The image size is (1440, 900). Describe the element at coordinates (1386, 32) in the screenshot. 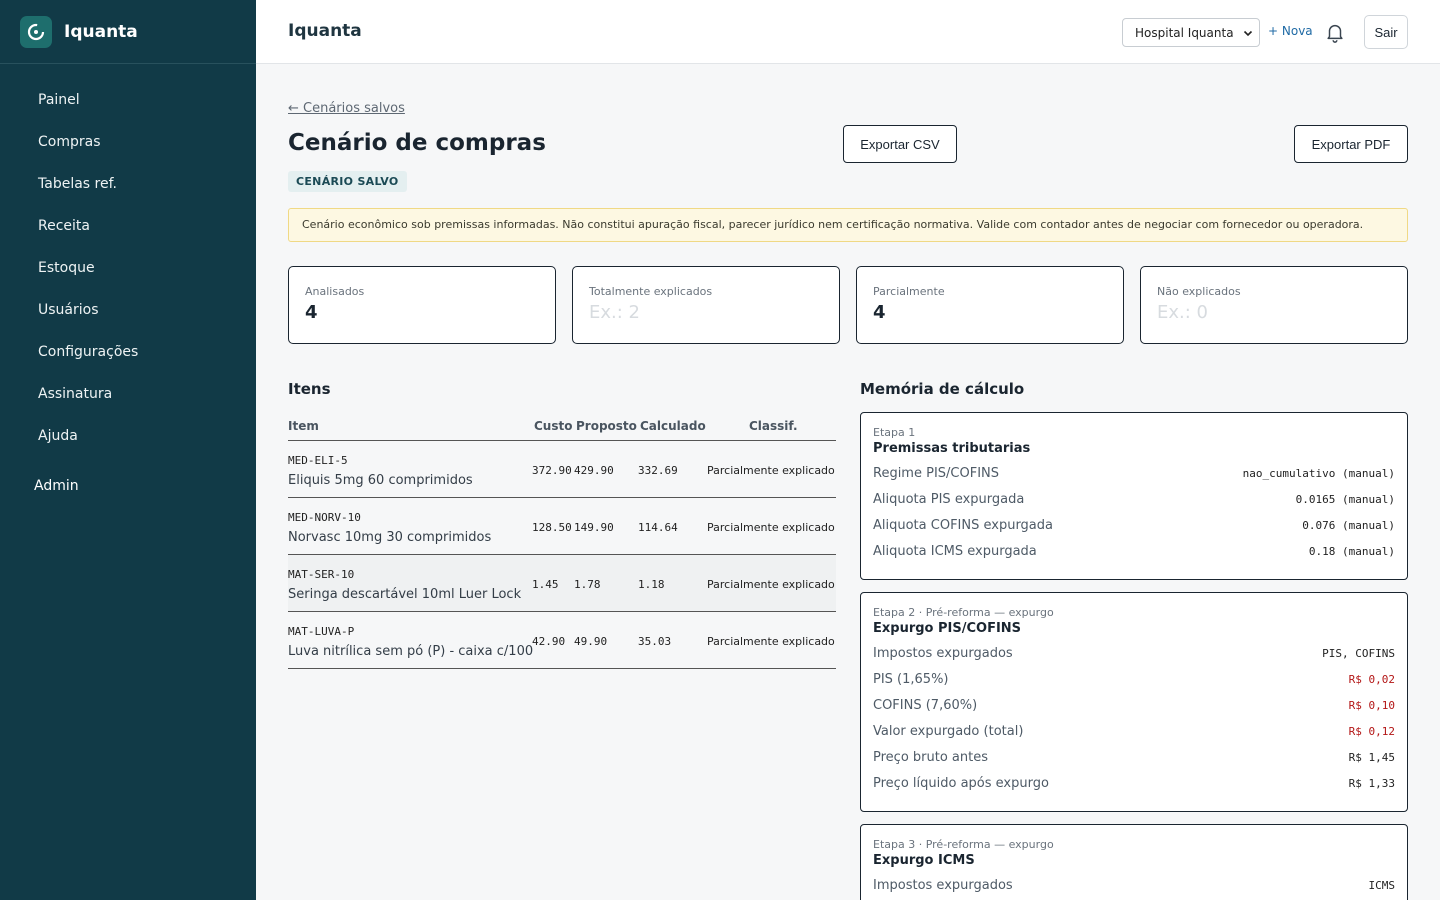

I see `logout-button: Sair` at that location.